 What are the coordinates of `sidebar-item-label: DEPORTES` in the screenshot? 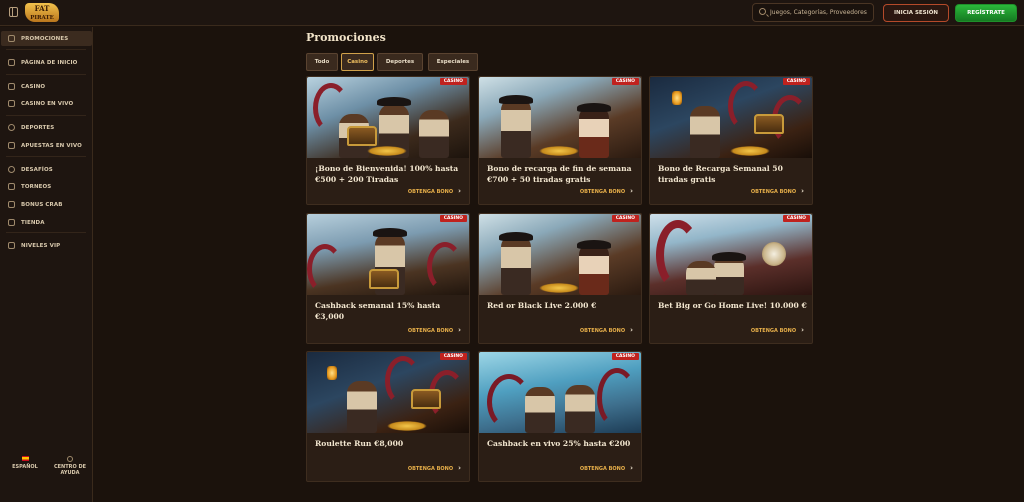 It's located at (38, 127).